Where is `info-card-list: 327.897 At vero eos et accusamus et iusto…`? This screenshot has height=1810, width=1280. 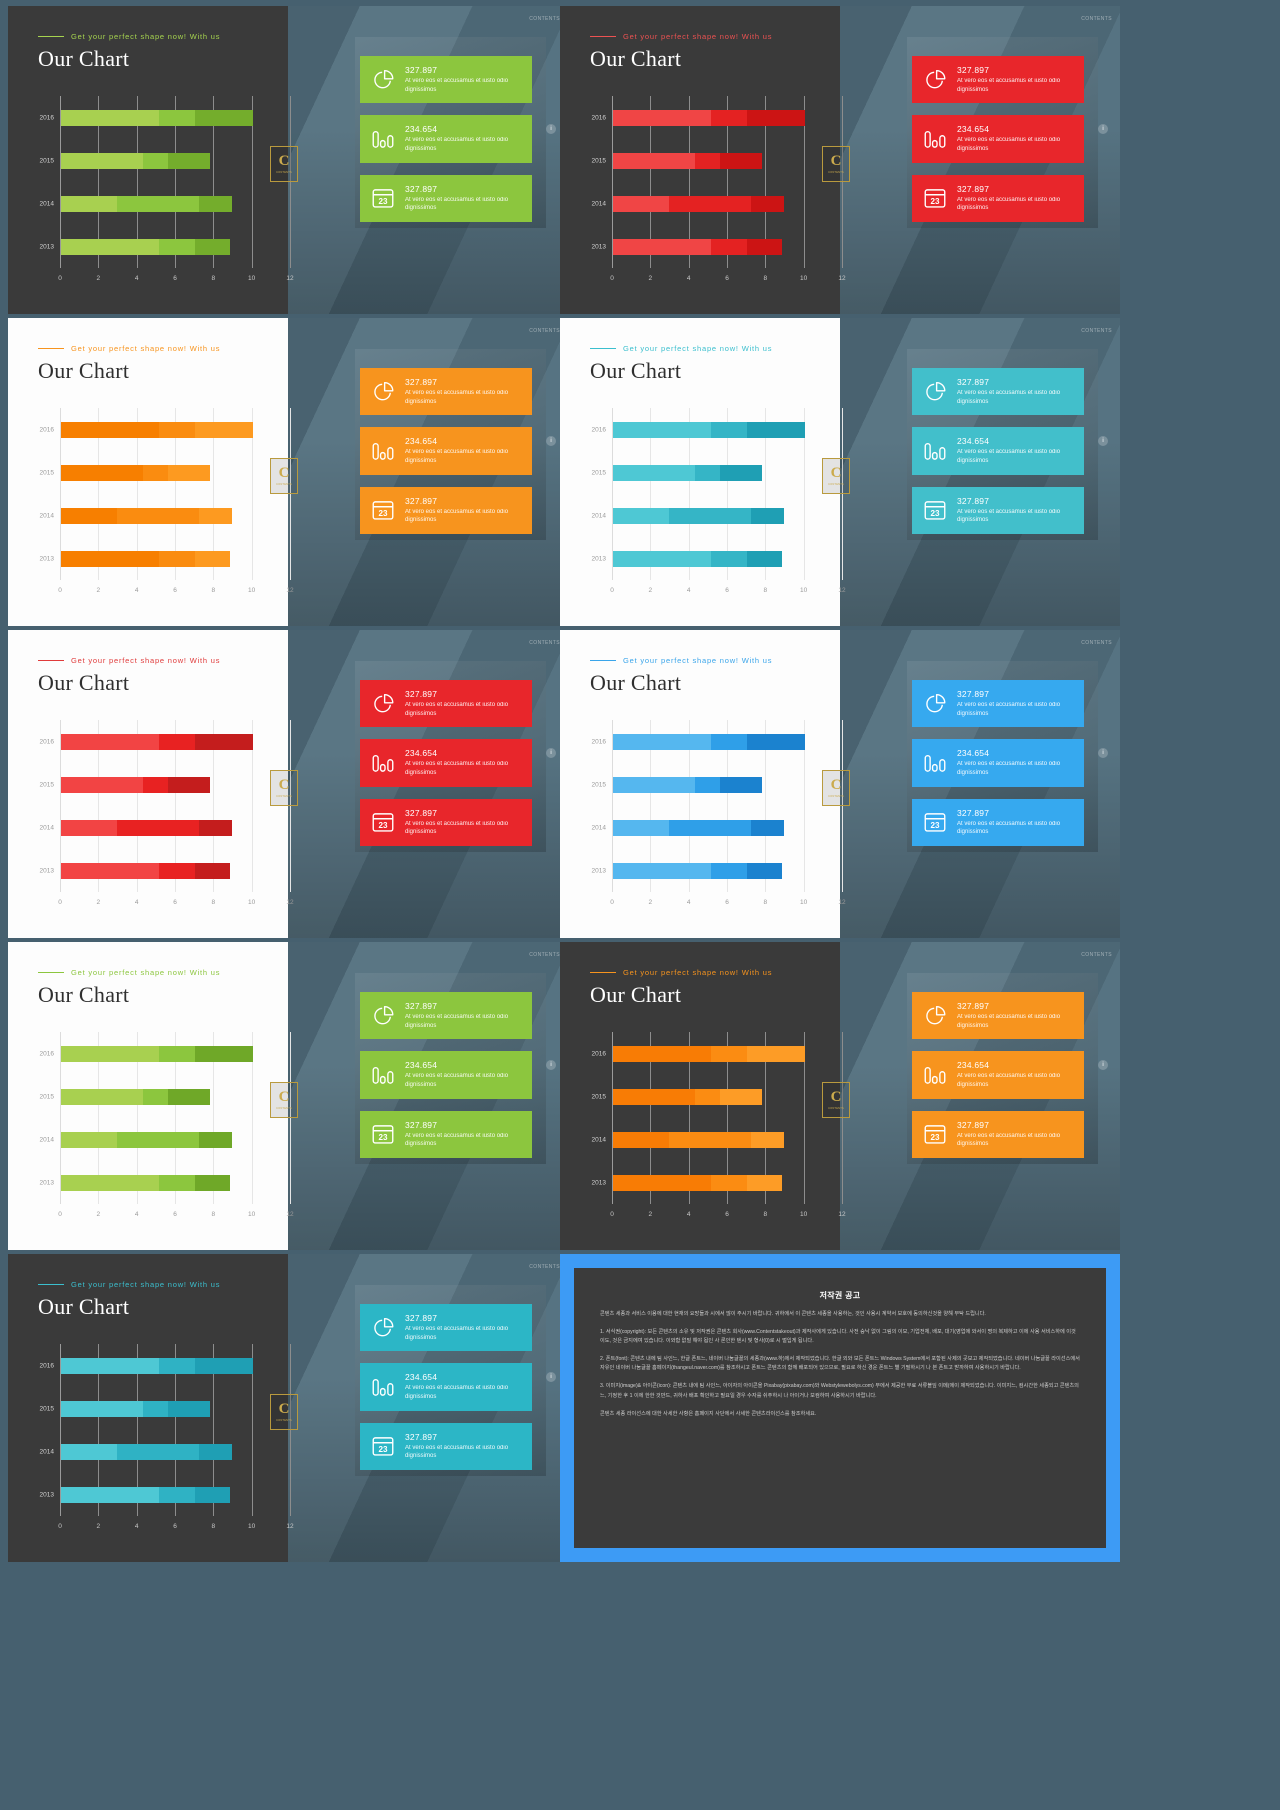
info-card-list: 327.897 At vero eos et accusamus et iusto… is located at coordinates (998, 763).